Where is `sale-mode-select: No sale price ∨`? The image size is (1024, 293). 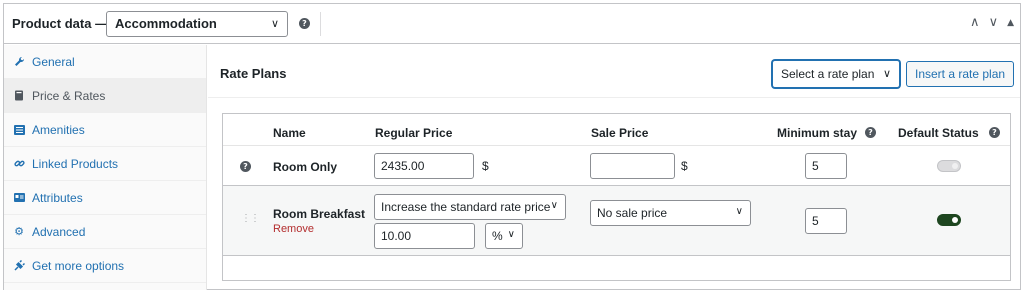 sale-mode-select: No sale price ∨ is located at coordinates (670, 213).